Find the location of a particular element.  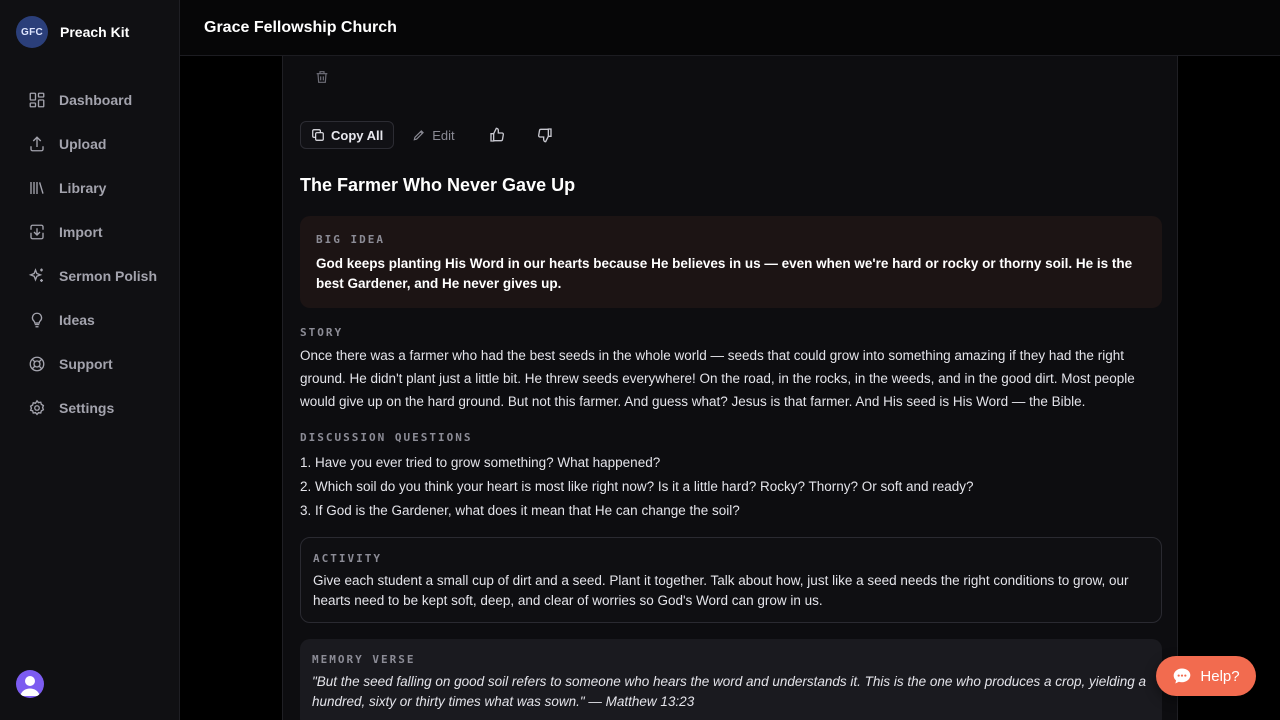

help-label: Help? is located at coordinates (1220, 676).